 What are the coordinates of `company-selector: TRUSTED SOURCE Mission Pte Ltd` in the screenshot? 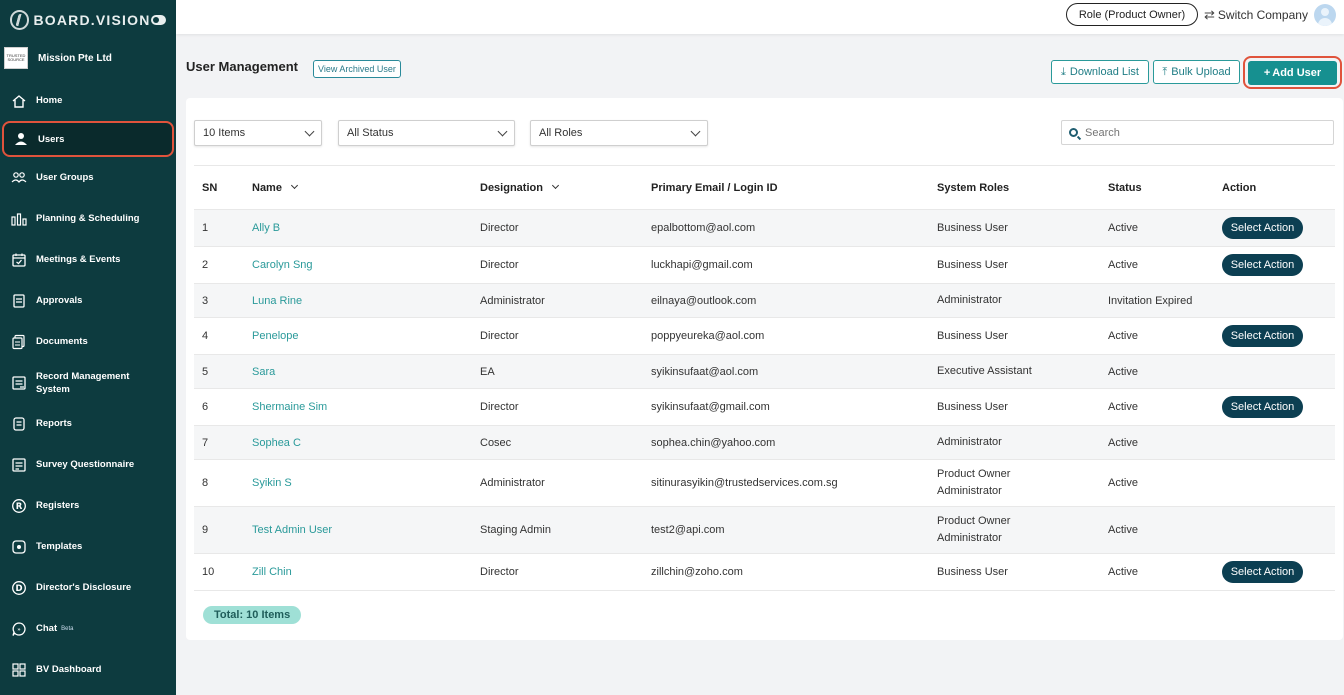 It's located at (88, 58).